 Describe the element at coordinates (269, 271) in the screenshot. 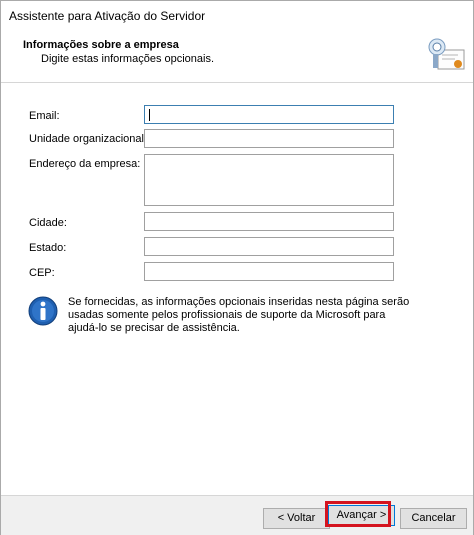

I see `zip-field` at that location.